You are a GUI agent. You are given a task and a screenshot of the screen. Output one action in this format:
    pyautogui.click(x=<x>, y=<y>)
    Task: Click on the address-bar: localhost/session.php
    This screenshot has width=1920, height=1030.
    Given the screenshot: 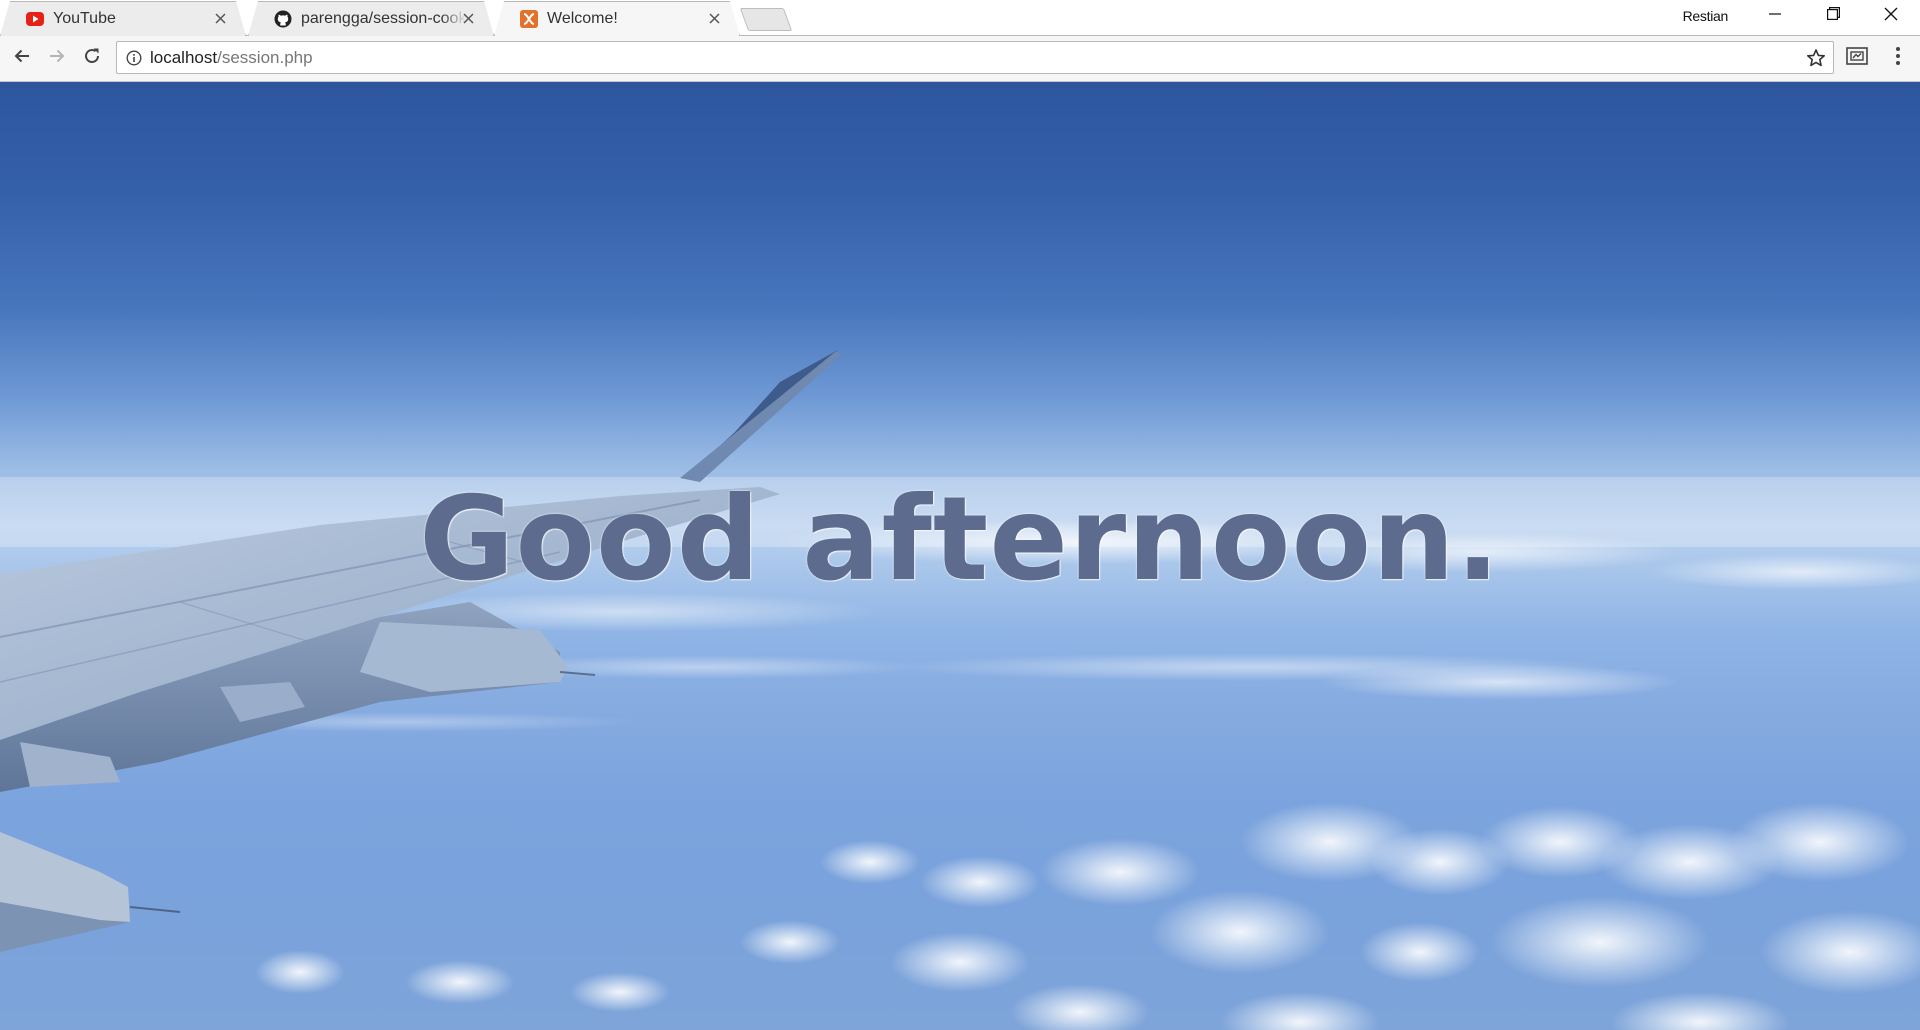 What is the action you would take?
    pyautogui.click(x=975, y=57)
    